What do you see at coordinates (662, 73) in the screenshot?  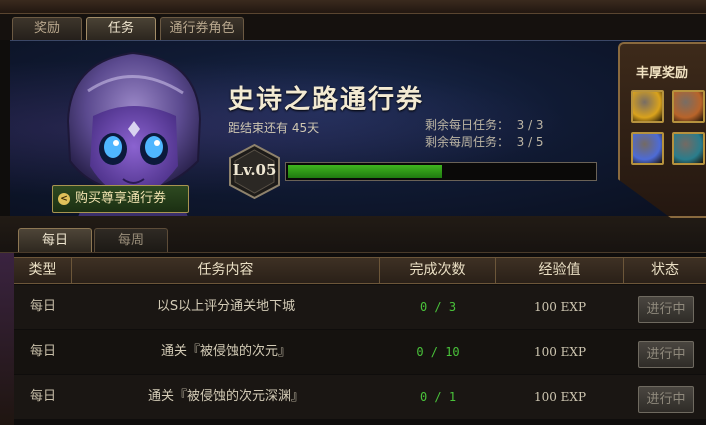 I see `reward-panel-title: 丰厚奖励` at bounding box center [662, 73].